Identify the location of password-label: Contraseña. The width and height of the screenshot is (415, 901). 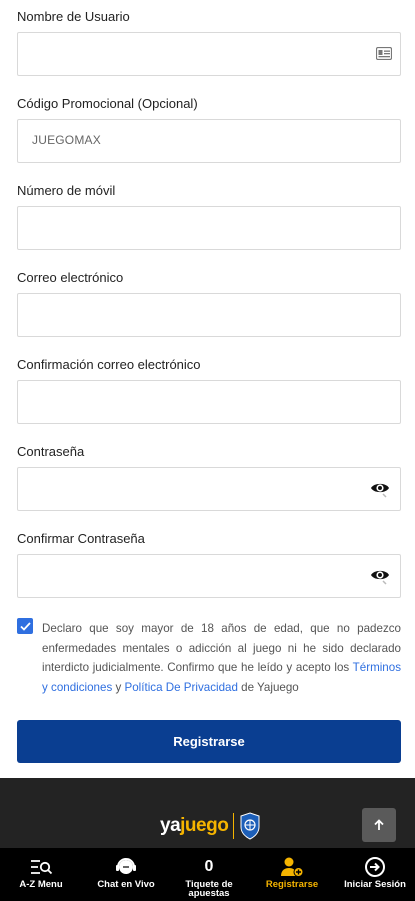
(51, 451).